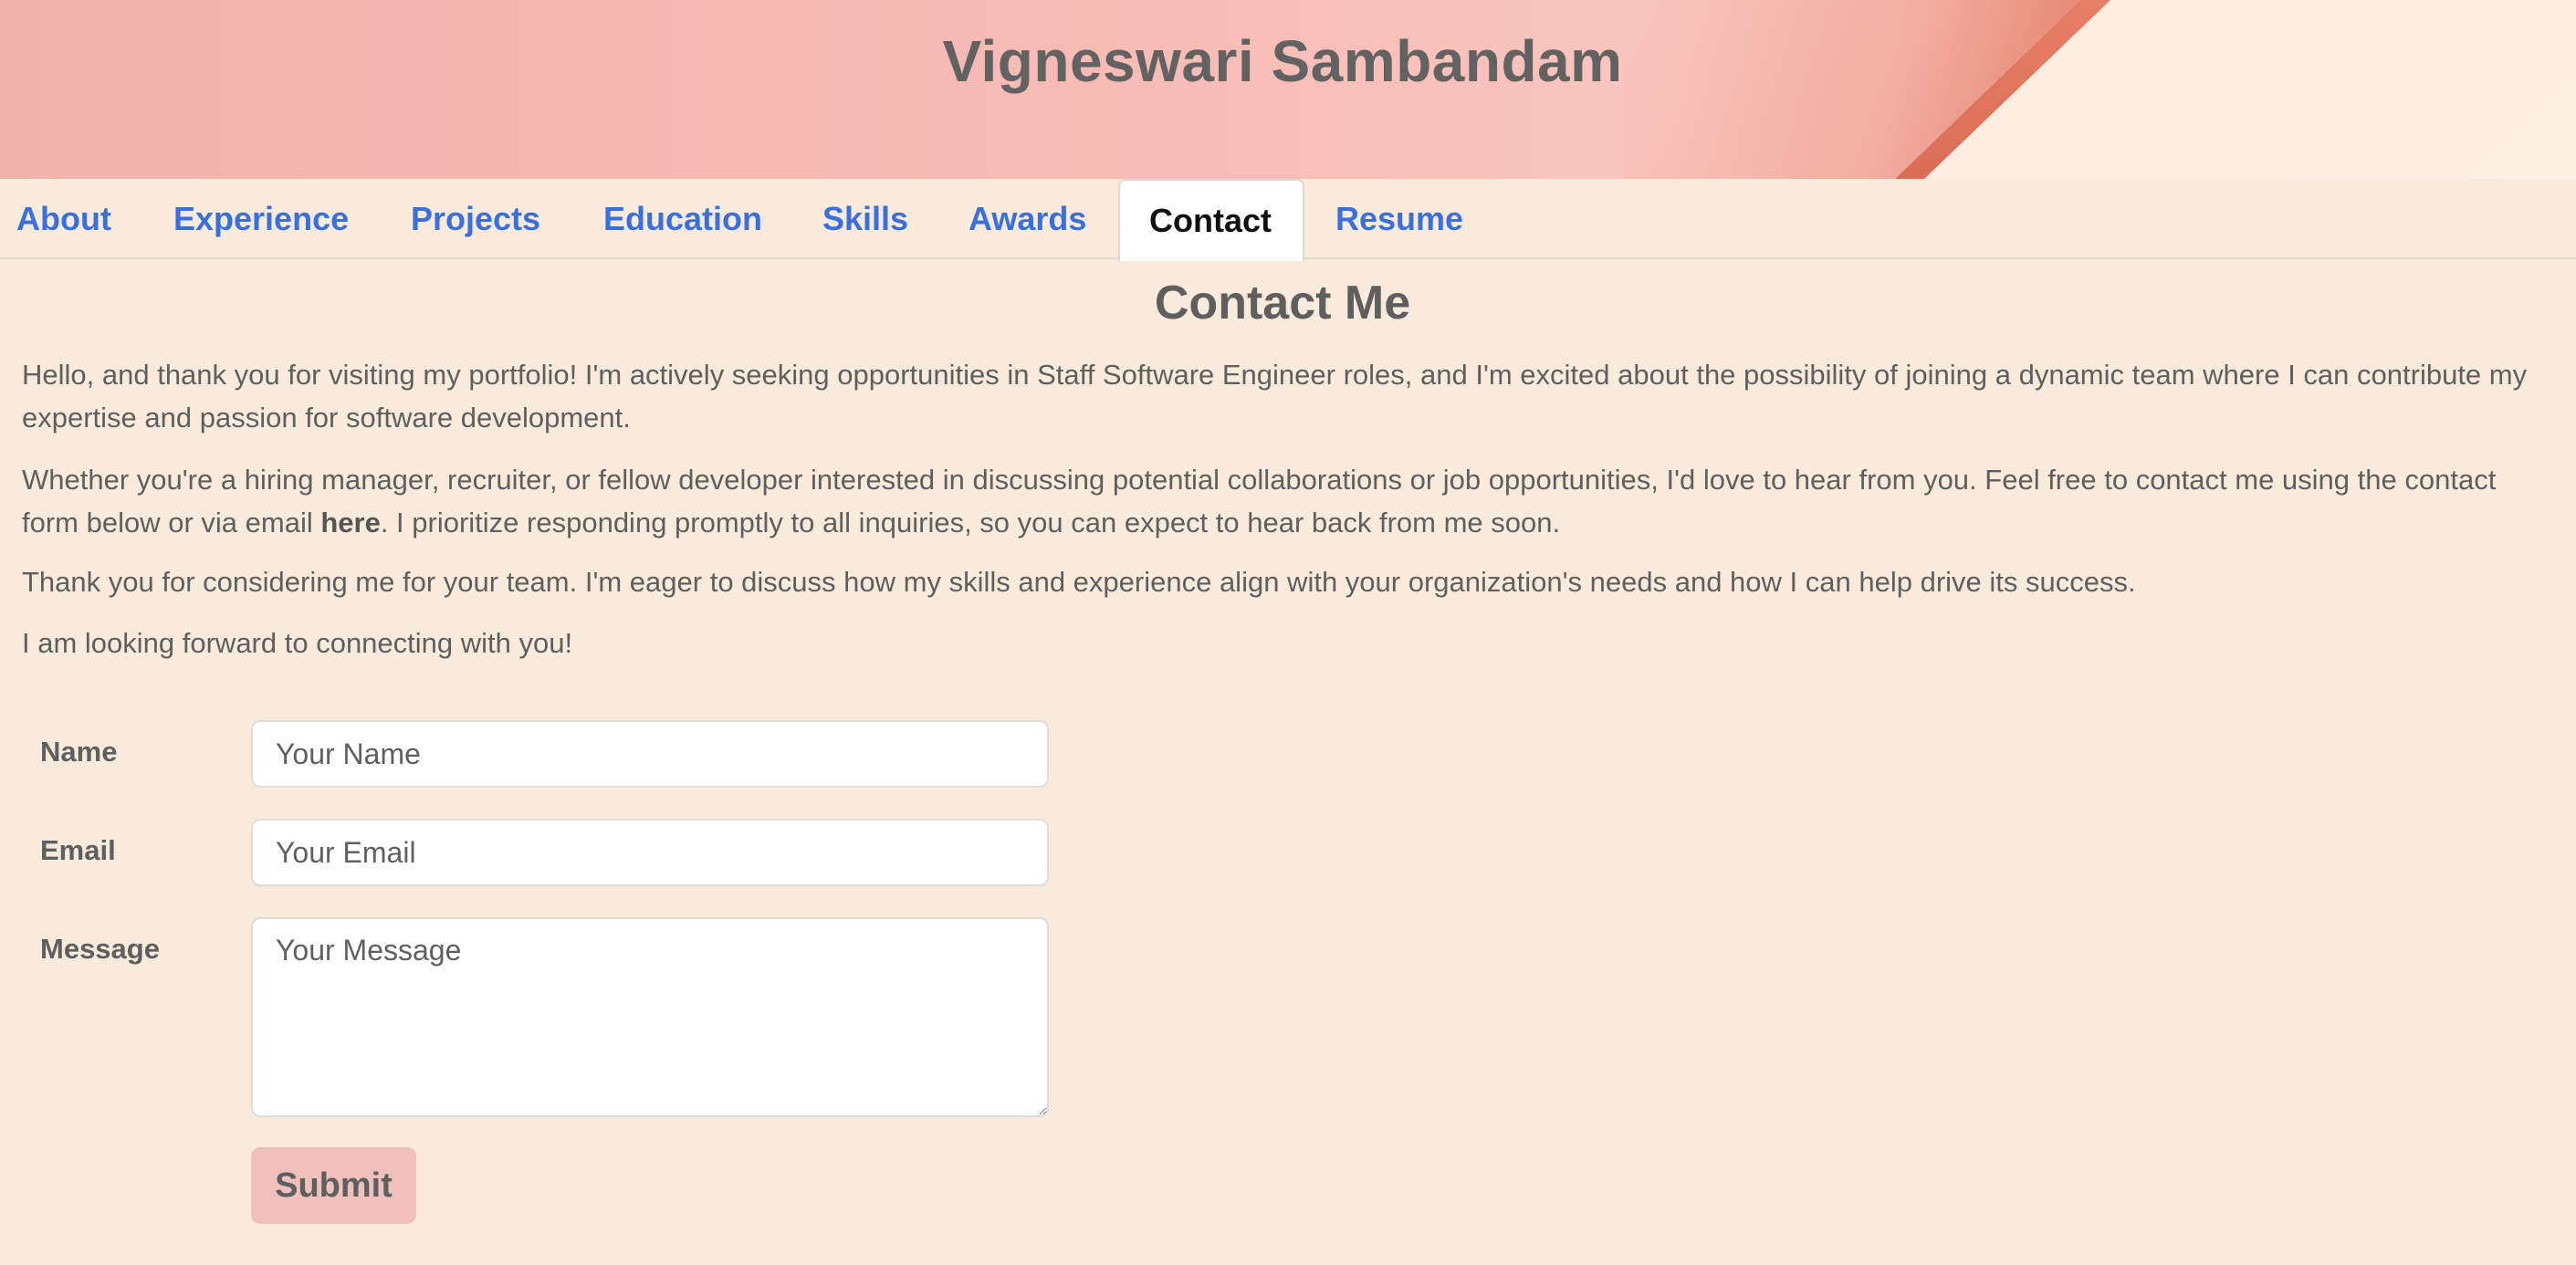  What do you see at coordinates (683, 219) in the screenshot?
I see `tab-education: Education` at bounding box center [683, 219].